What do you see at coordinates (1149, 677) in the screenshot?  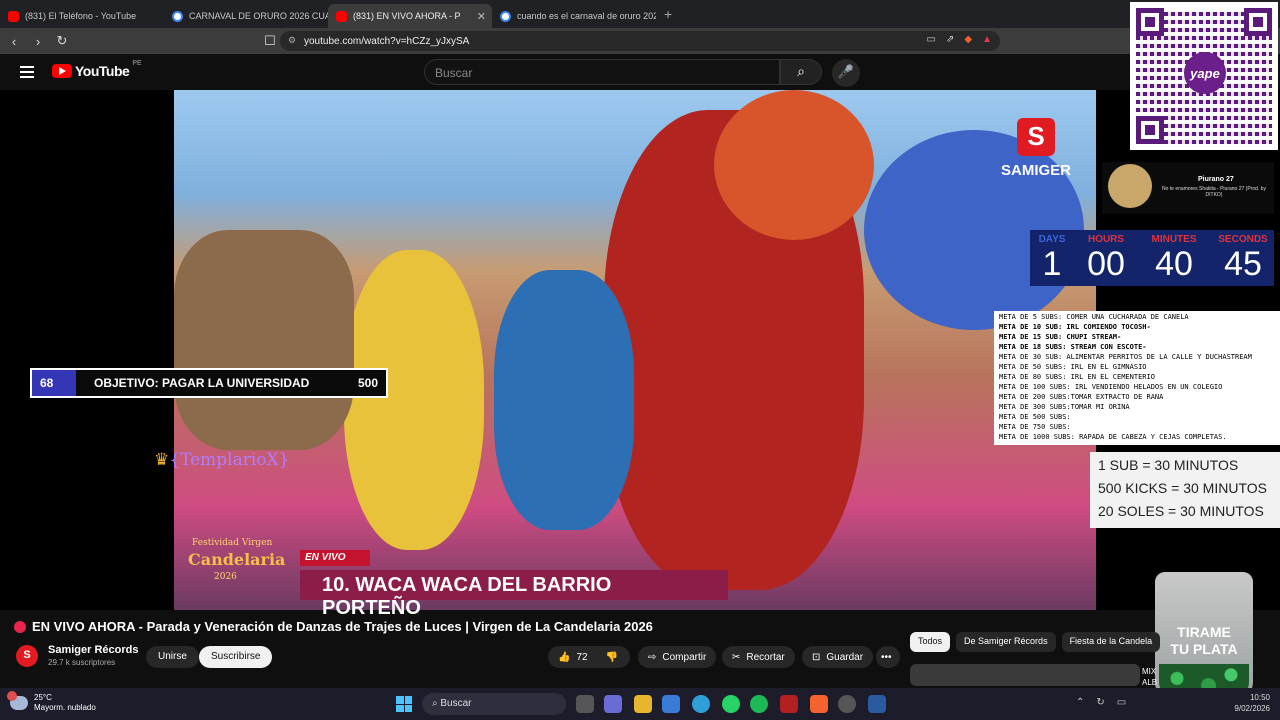 I see `mix-label: MIX ALB` at bounding box center [1149, 677].